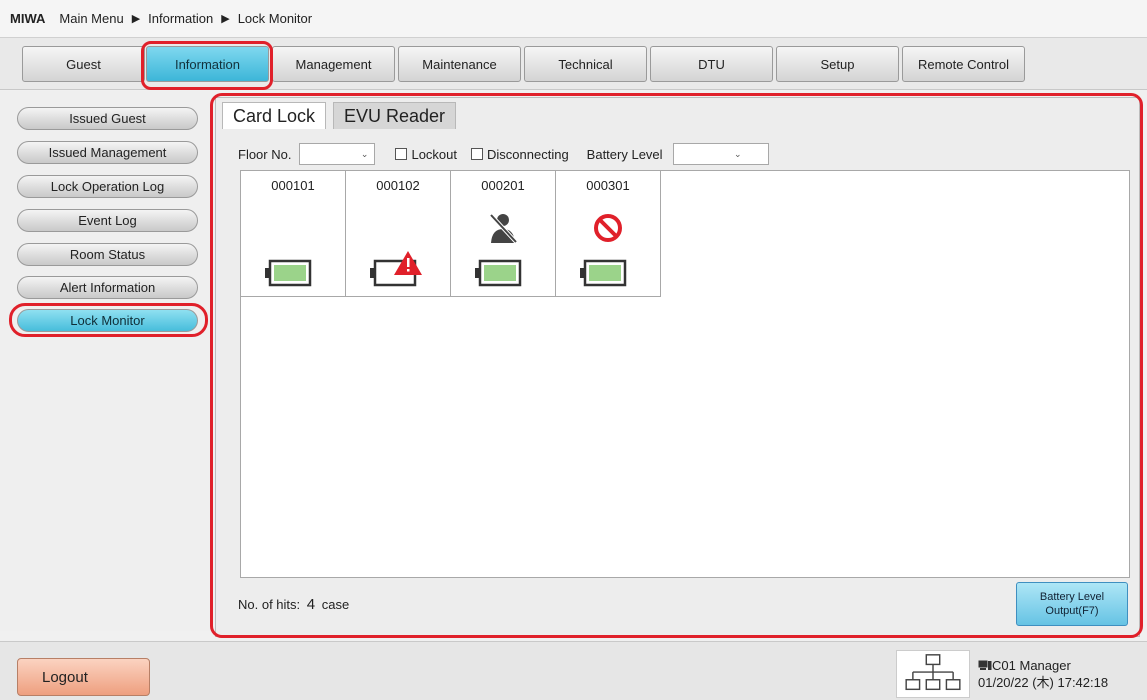  I want to click on battery-level-select: ⌄, so click(720, 154).